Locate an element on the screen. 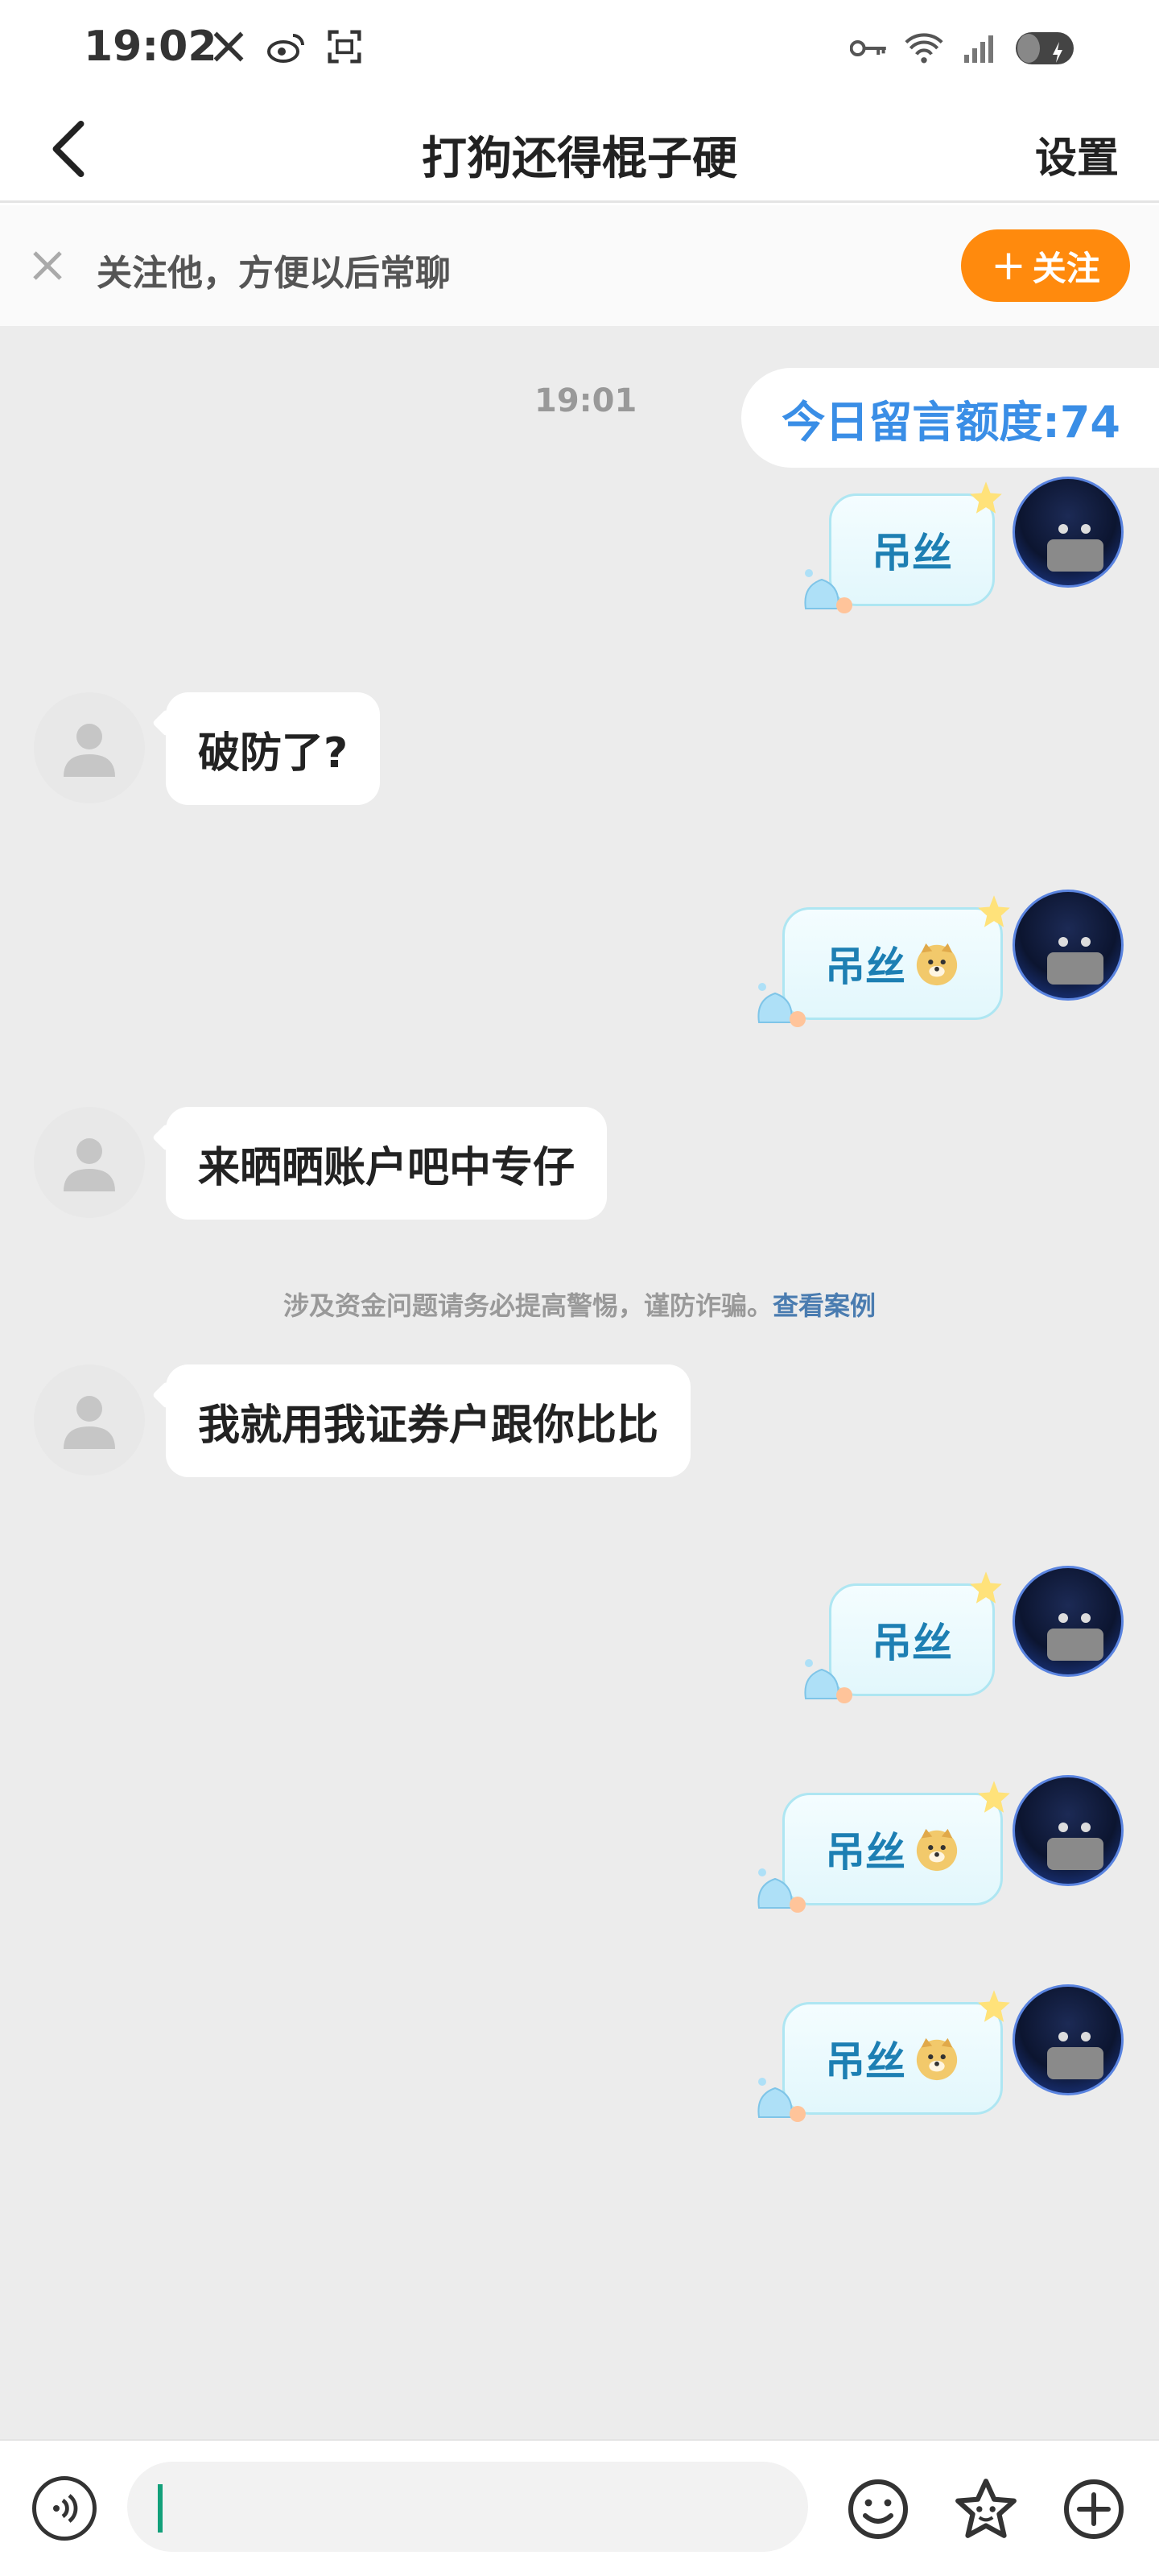  message-bubble-received: 我就用我证券户跟你比比 is located at coordinates (428, 1420).